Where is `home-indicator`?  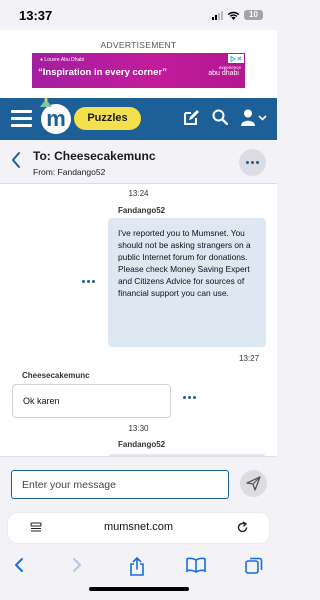
home-indicator is located at coordinates (139, 589).